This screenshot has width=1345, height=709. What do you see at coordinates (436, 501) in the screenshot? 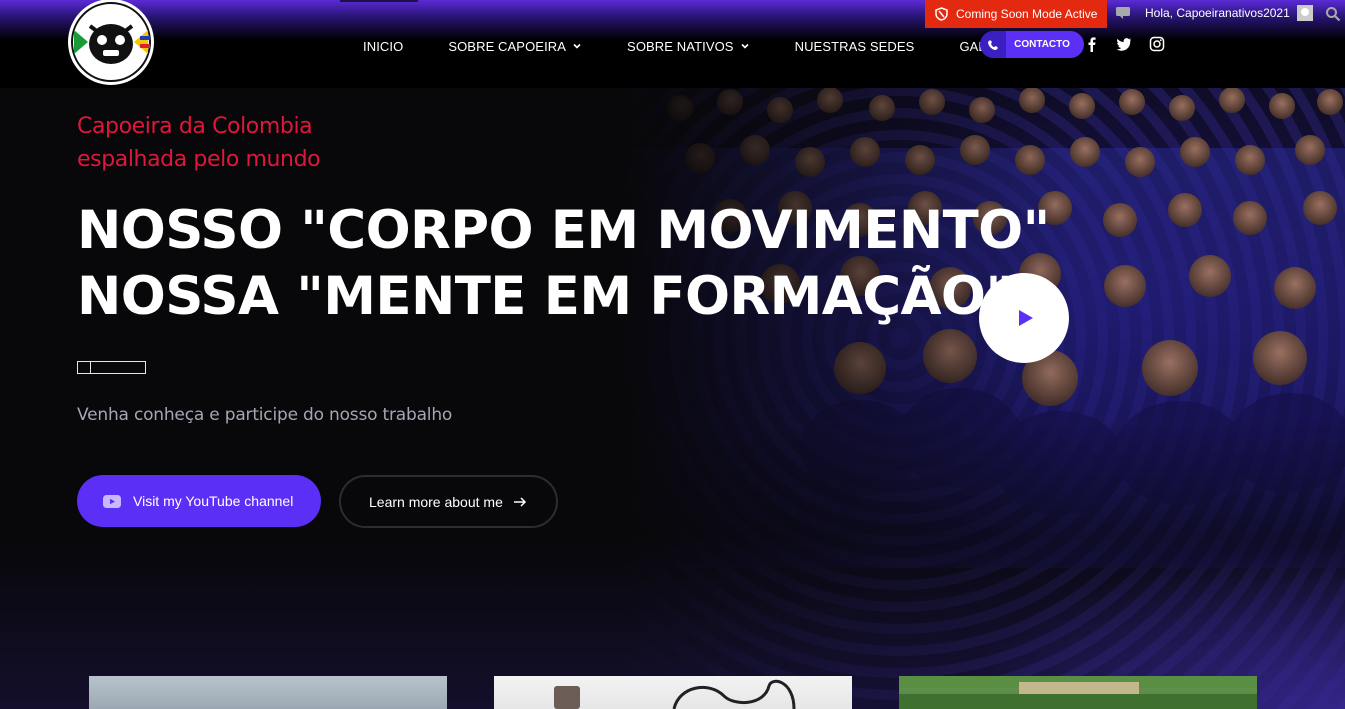
I see `learn-more-label: Learn more about me` at bounding box center [436, 501].